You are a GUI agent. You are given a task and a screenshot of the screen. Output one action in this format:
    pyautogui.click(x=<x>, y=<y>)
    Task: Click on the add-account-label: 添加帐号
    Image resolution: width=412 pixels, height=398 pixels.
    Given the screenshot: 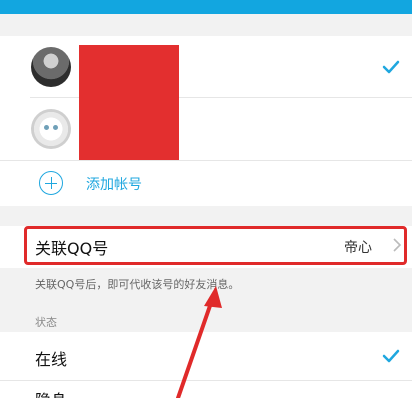 What is the action you would take?
    pyautogui.click(x=114, y=185)
    